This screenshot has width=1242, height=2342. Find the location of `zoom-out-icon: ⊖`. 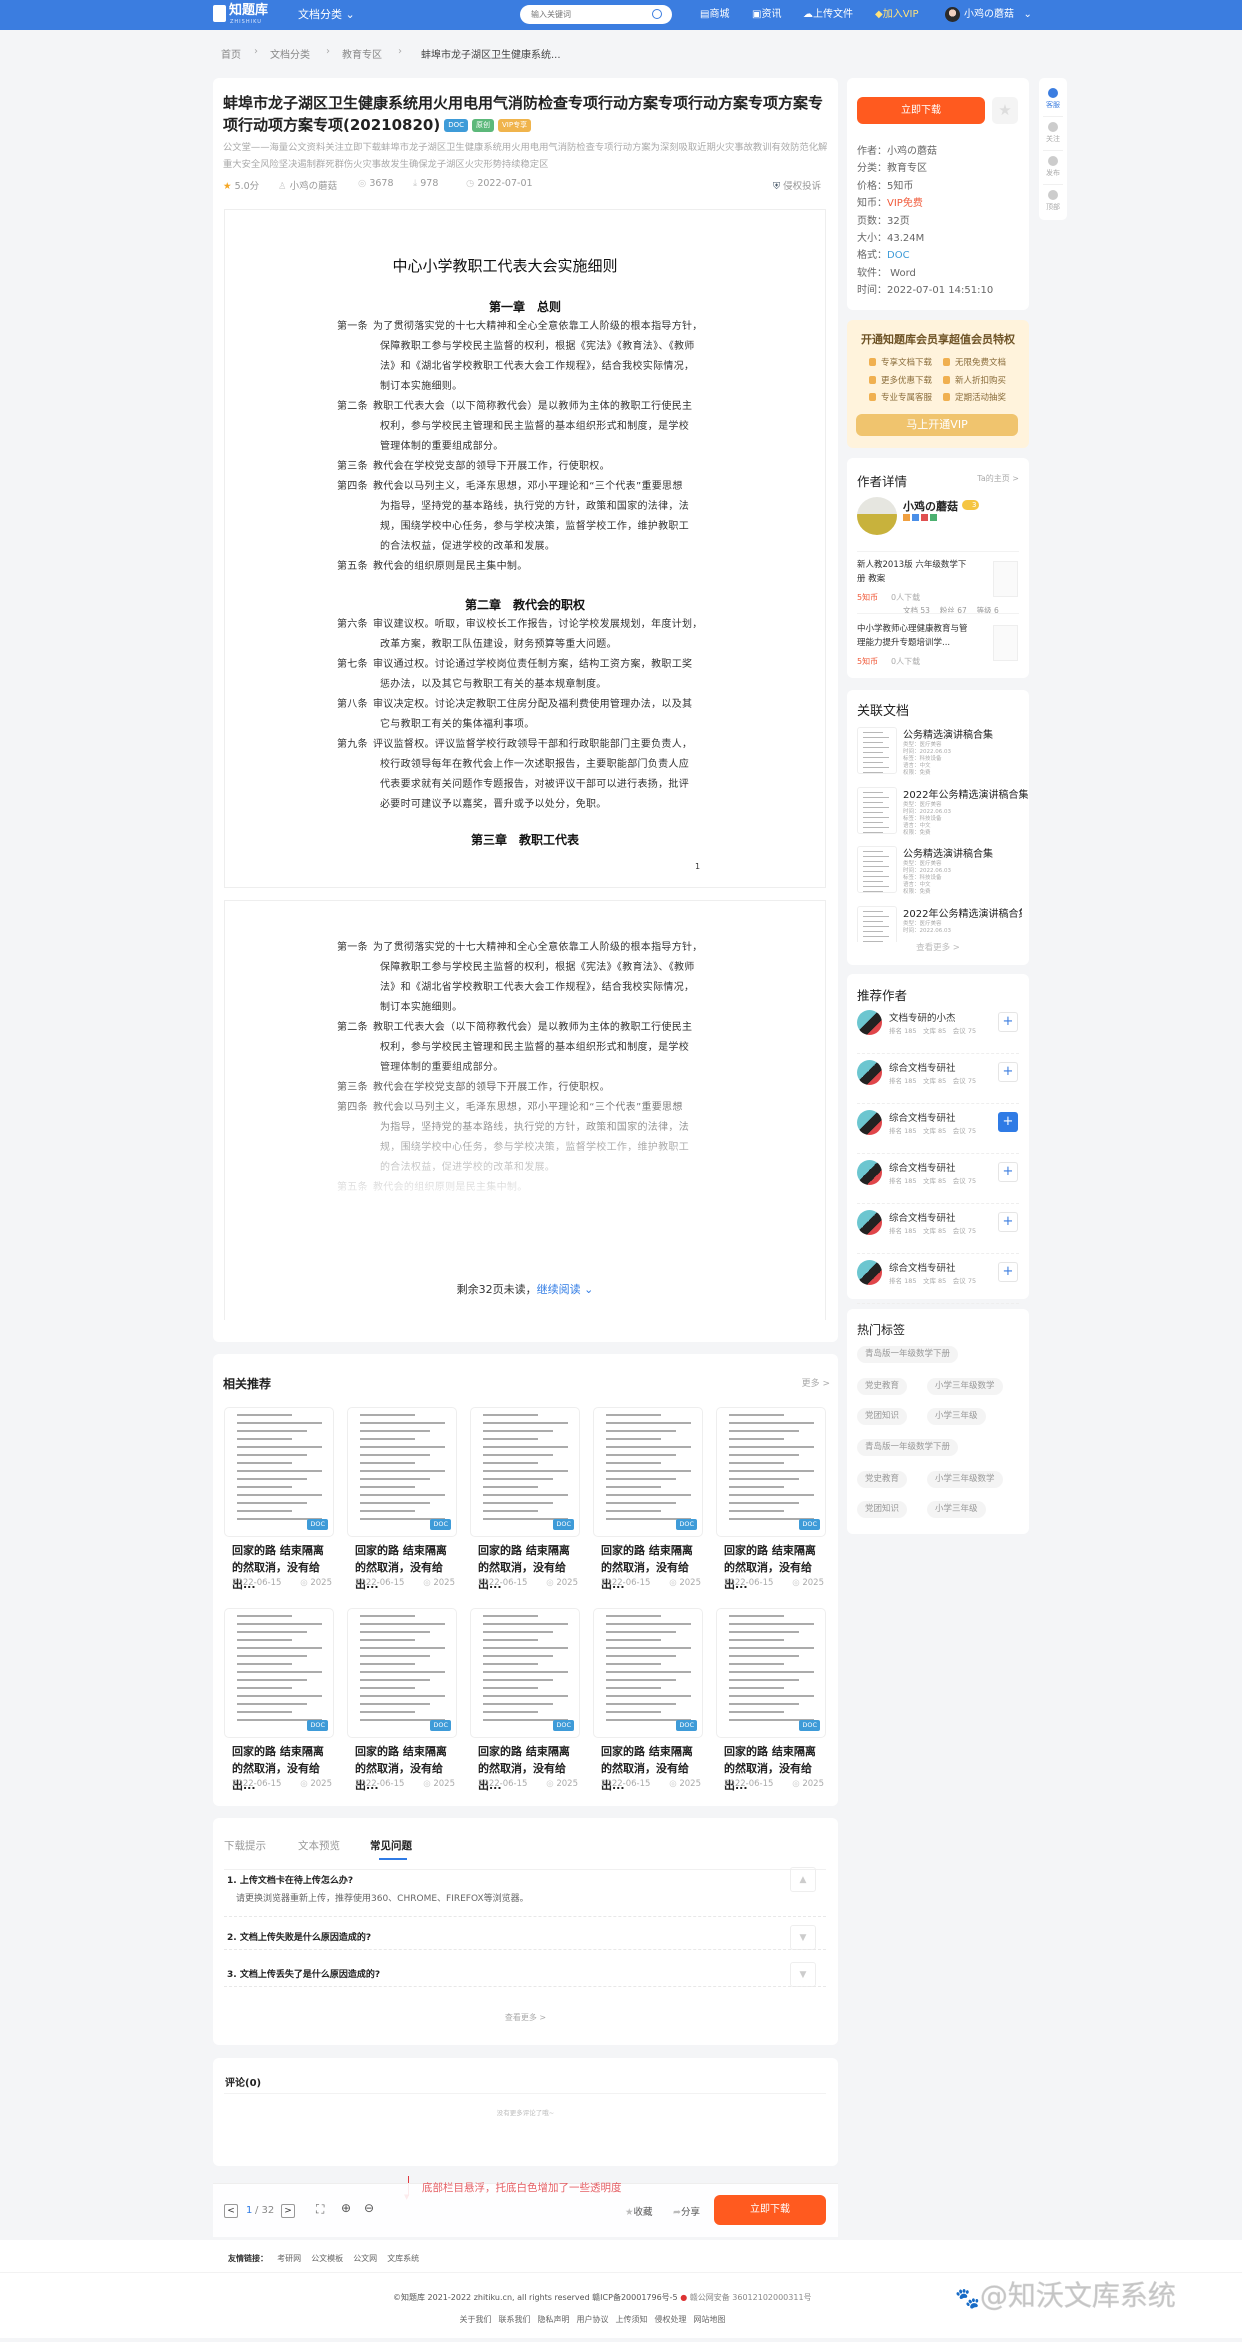

zoom-out-icon: ⊖ is located at coordinates (369, 2208).